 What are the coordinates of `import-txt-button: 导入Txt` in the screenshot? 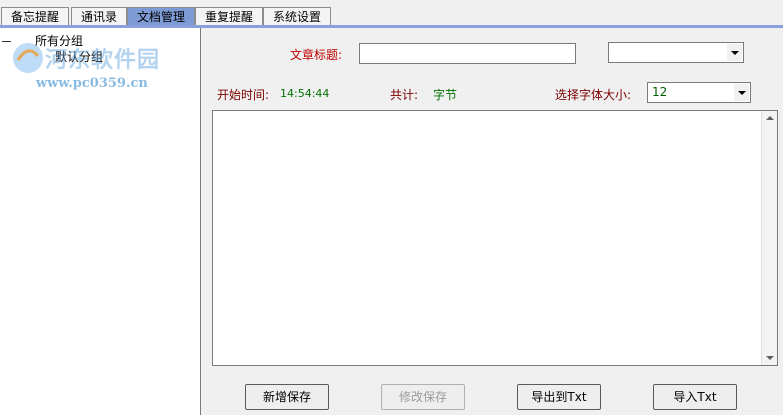 It's located at (695, 397).